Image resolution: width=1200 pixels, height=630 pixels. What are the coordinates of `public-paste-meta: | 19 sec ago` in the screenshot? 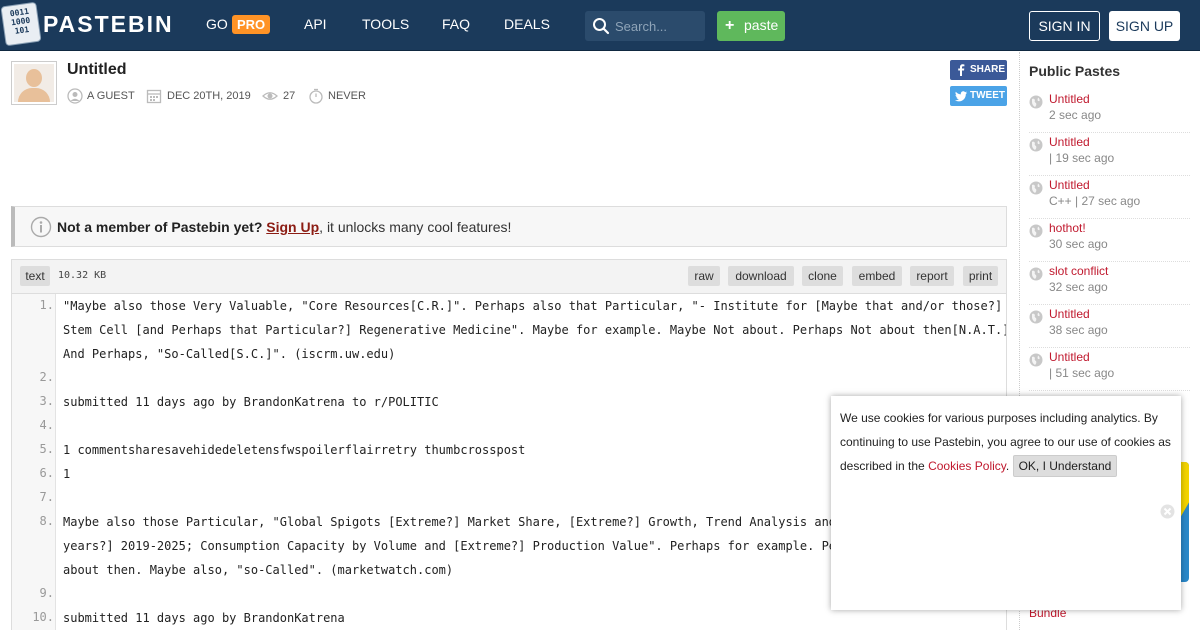 It's located at (1082, 158).